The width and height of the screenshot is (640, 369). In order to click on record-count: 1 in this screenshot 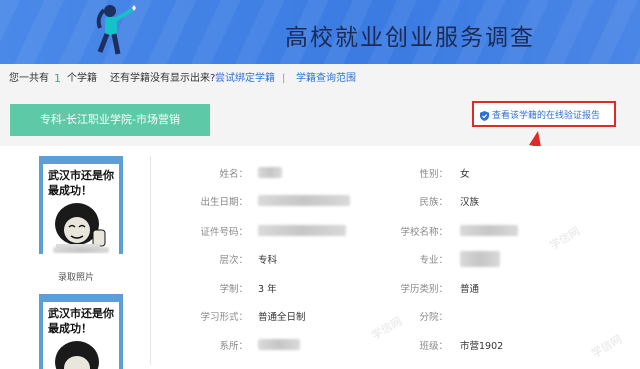, I will do `click(57, 78)`.